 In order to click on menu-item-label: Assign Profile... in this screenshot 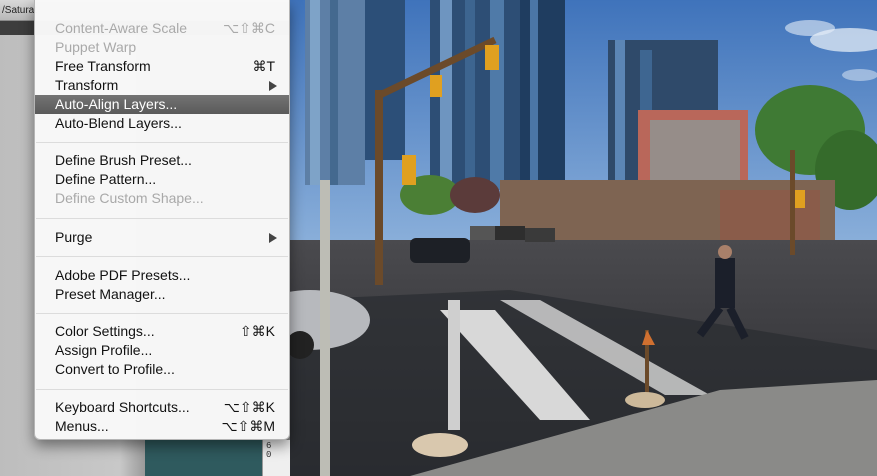, I will do `click(104, 350)`.